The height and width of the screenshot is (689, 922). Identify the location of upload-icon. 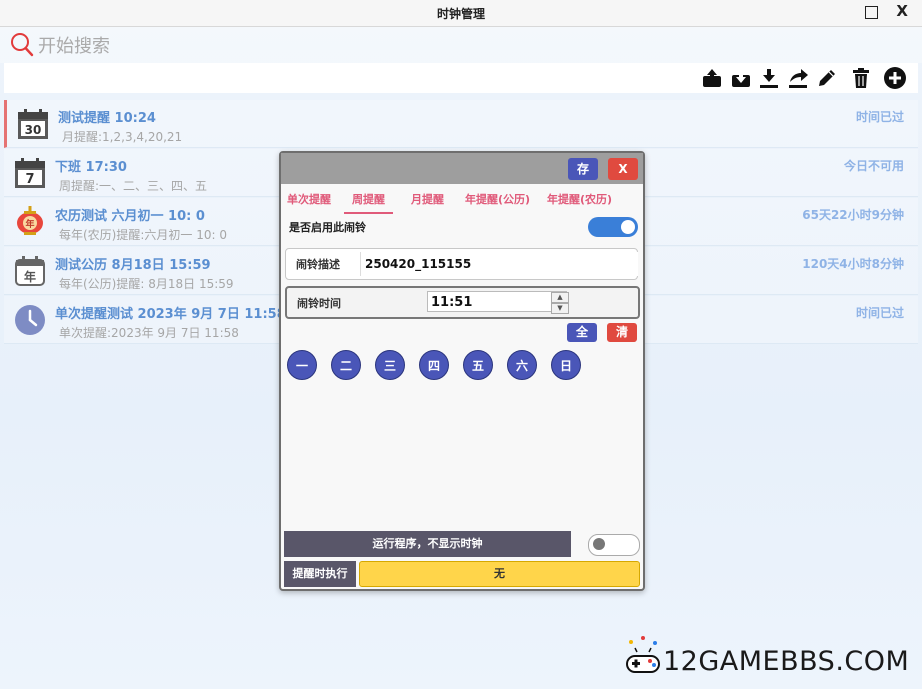
(712, 78).